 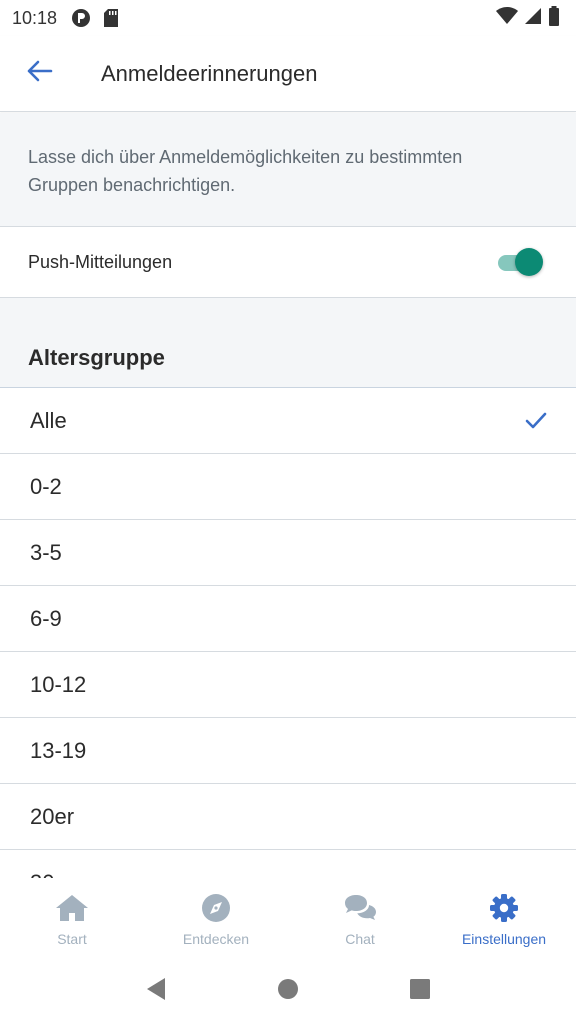 What do you see at coordinates (288, 685) in the screenshot?
I see `age-option-10-12: 10-12` at bounding box center [288, 685].